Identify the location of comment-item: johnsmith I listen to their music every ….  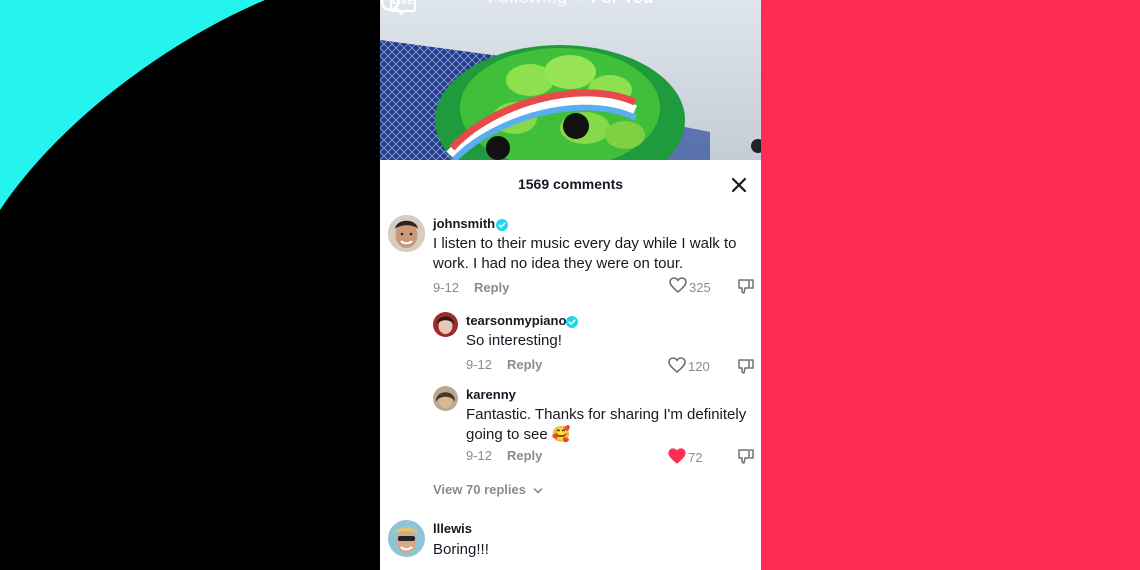
(570, 260).